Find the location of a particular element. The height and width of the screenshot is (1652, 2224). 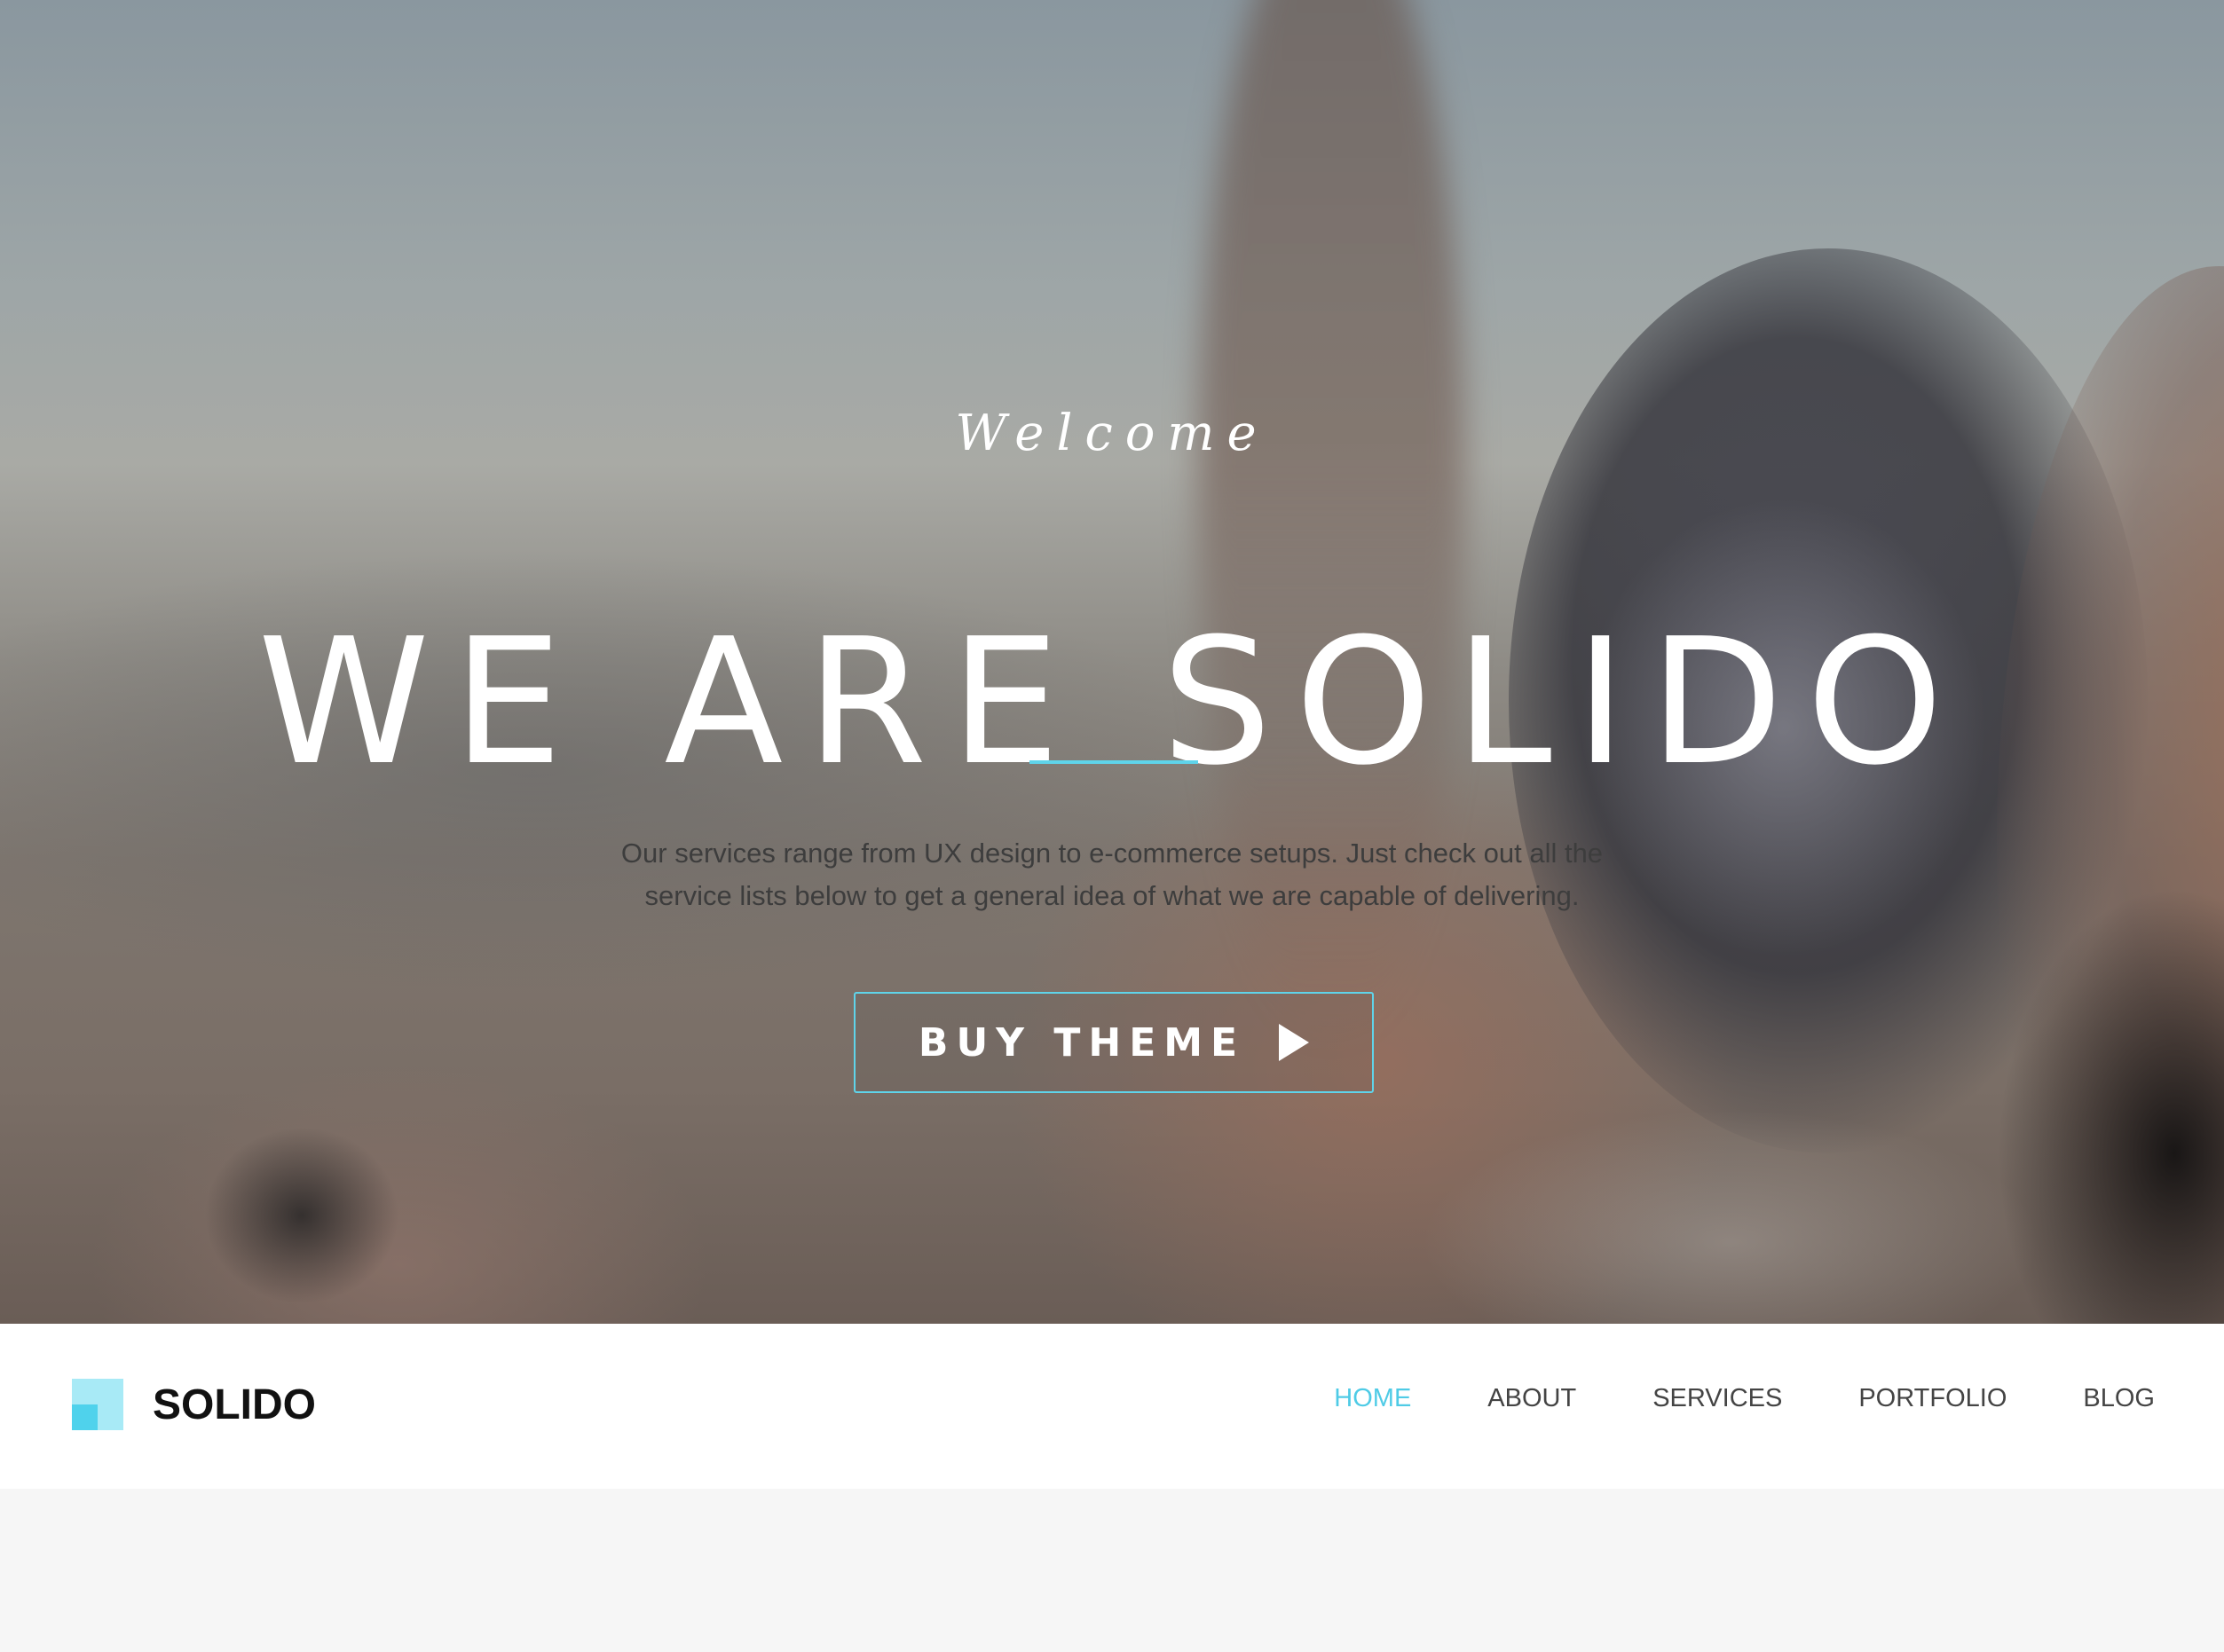

solido-logo-icon is located at coordinates (97, 1404).